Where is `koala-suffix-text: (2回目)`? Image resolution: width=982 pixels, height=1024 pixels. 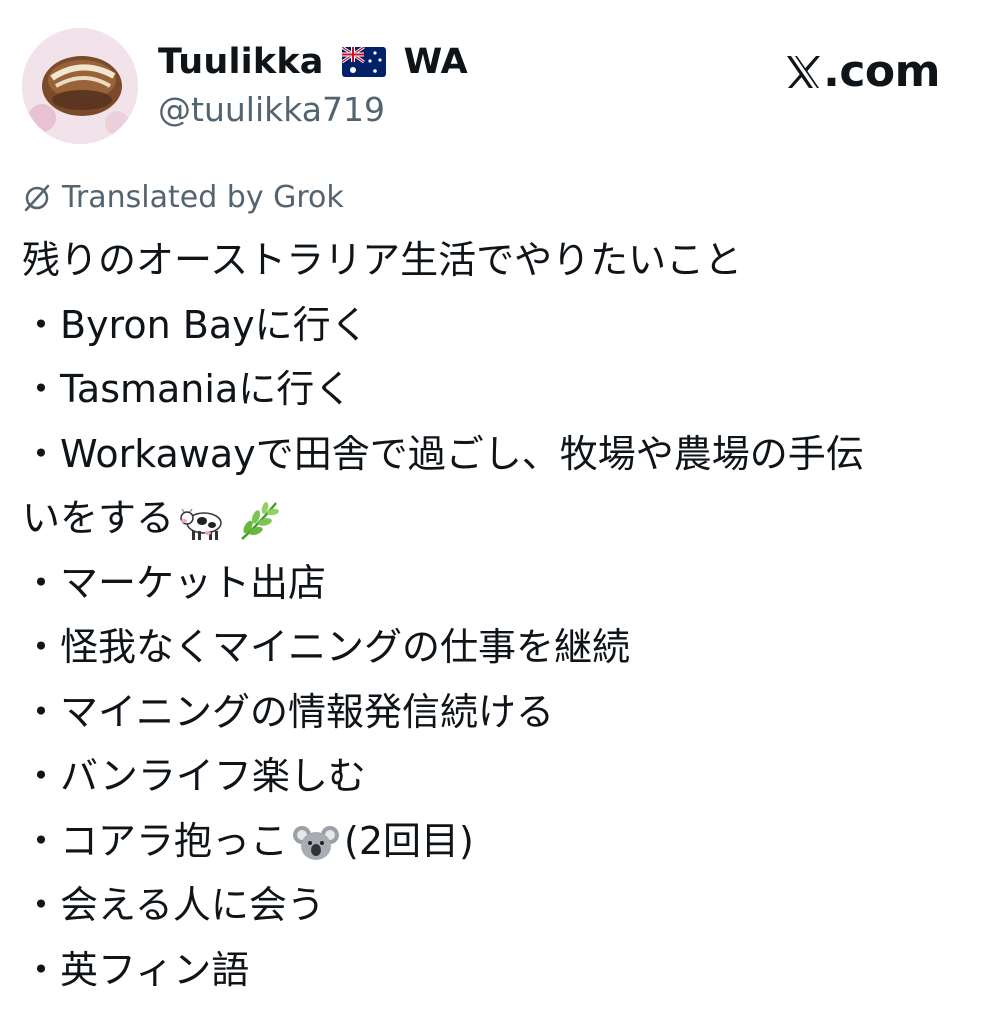 koala-suffix-text: (2回目) is located at coordinates (409, 840).